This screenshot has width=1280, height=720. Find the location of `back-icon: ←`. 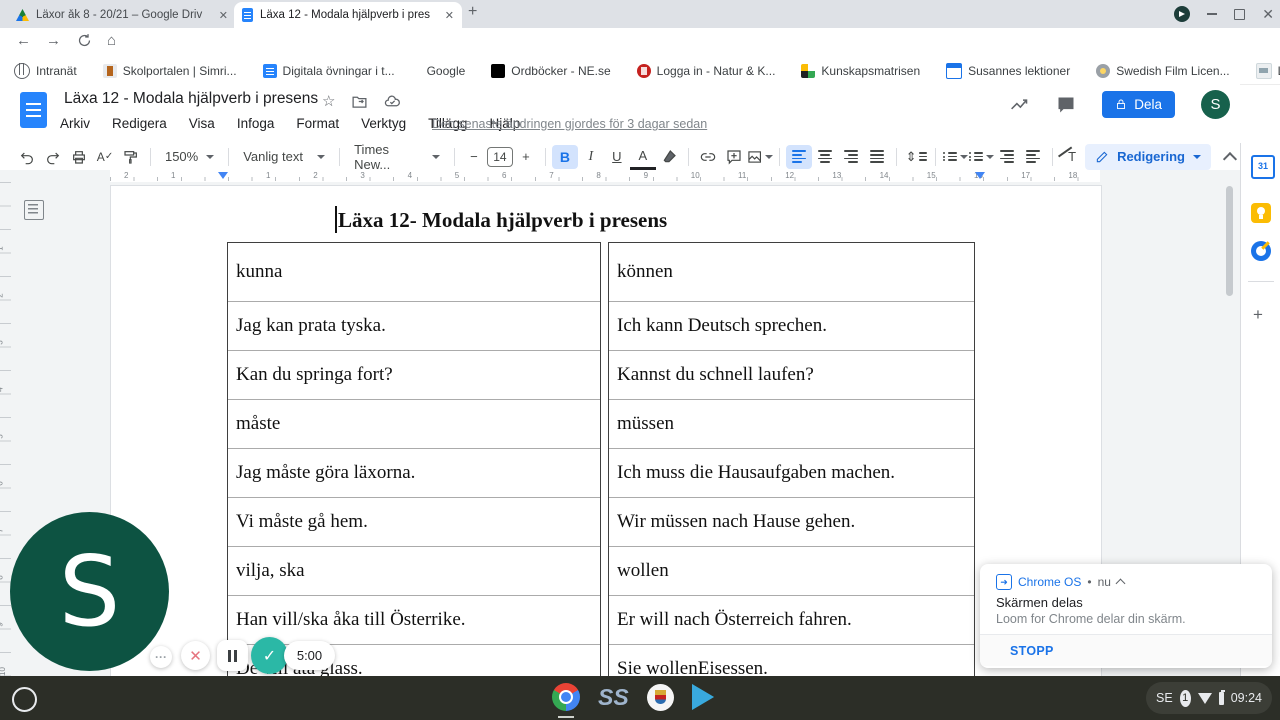

back-icon: ← is located at coordinates (23, 40).